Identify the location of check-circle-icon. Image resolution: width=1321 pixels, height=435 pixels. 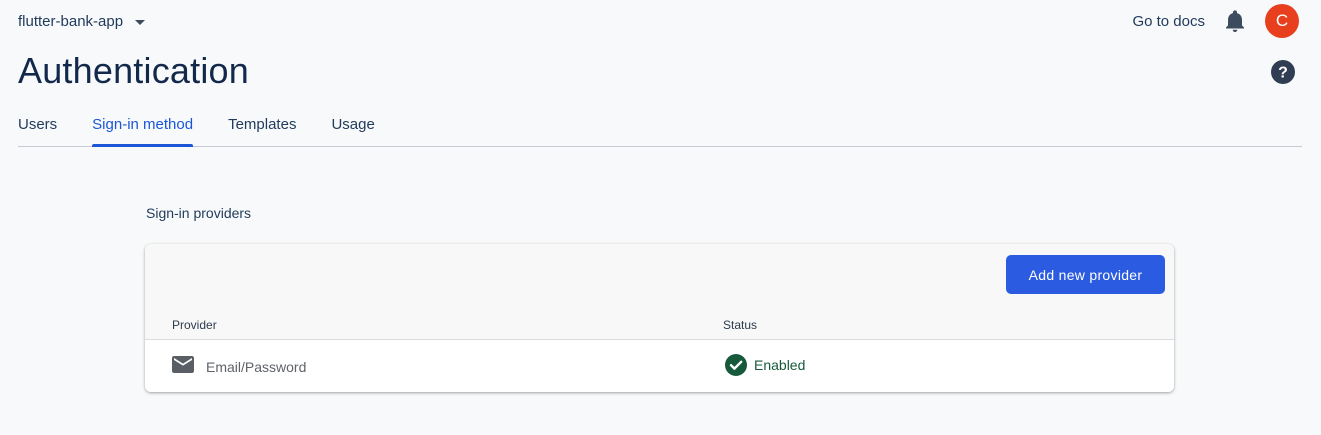
(736, 365).